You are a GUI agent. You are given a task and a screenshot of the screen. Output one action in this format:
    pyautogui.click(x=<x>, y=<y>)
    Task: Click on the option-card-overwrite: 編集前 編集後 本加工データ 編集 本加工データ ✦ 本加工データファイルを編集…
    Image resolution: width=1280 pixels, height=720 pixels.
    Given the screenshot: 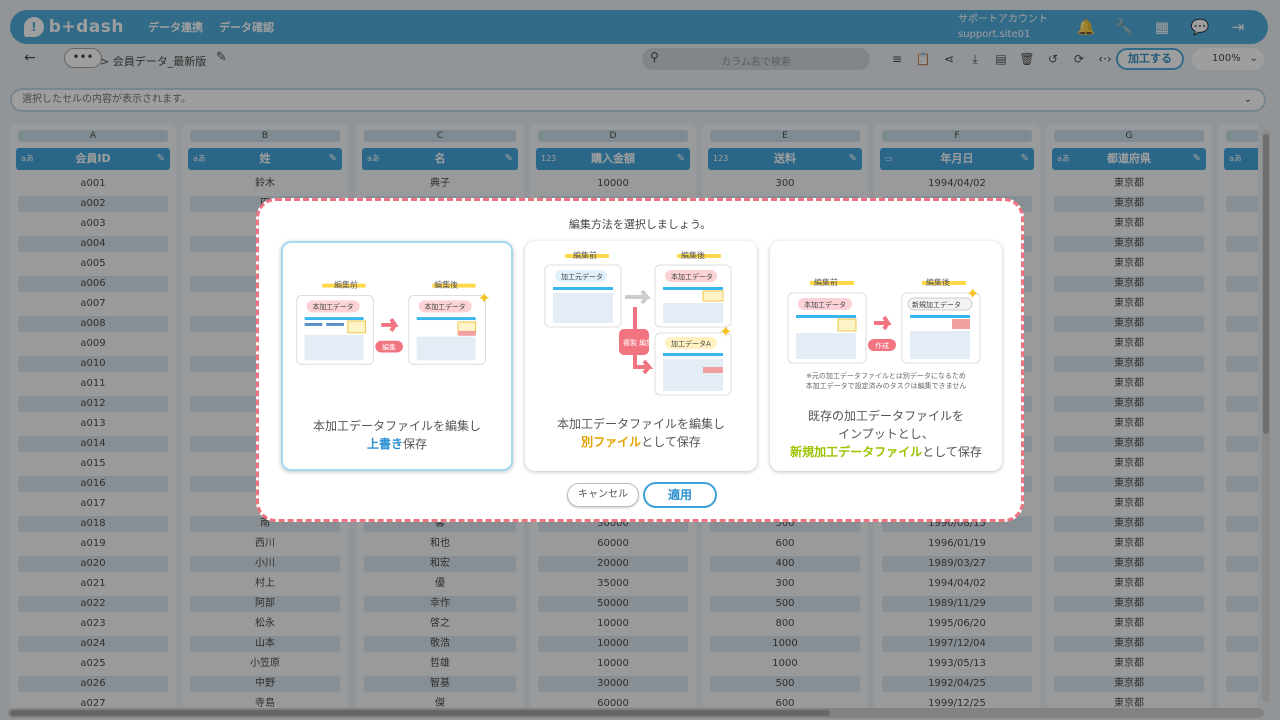 What is the action you would take?
    pyautogui.click(x=397, y=356)
    